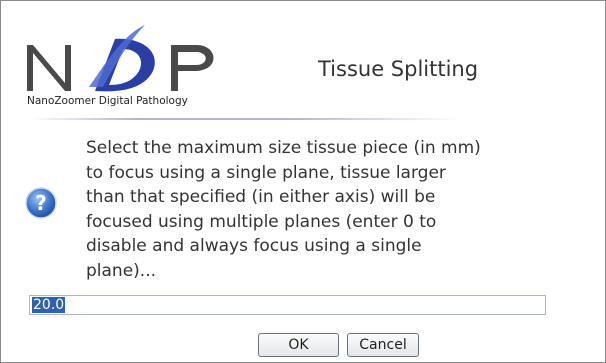  I want to click on question-icon: ?, so click(41, 203).